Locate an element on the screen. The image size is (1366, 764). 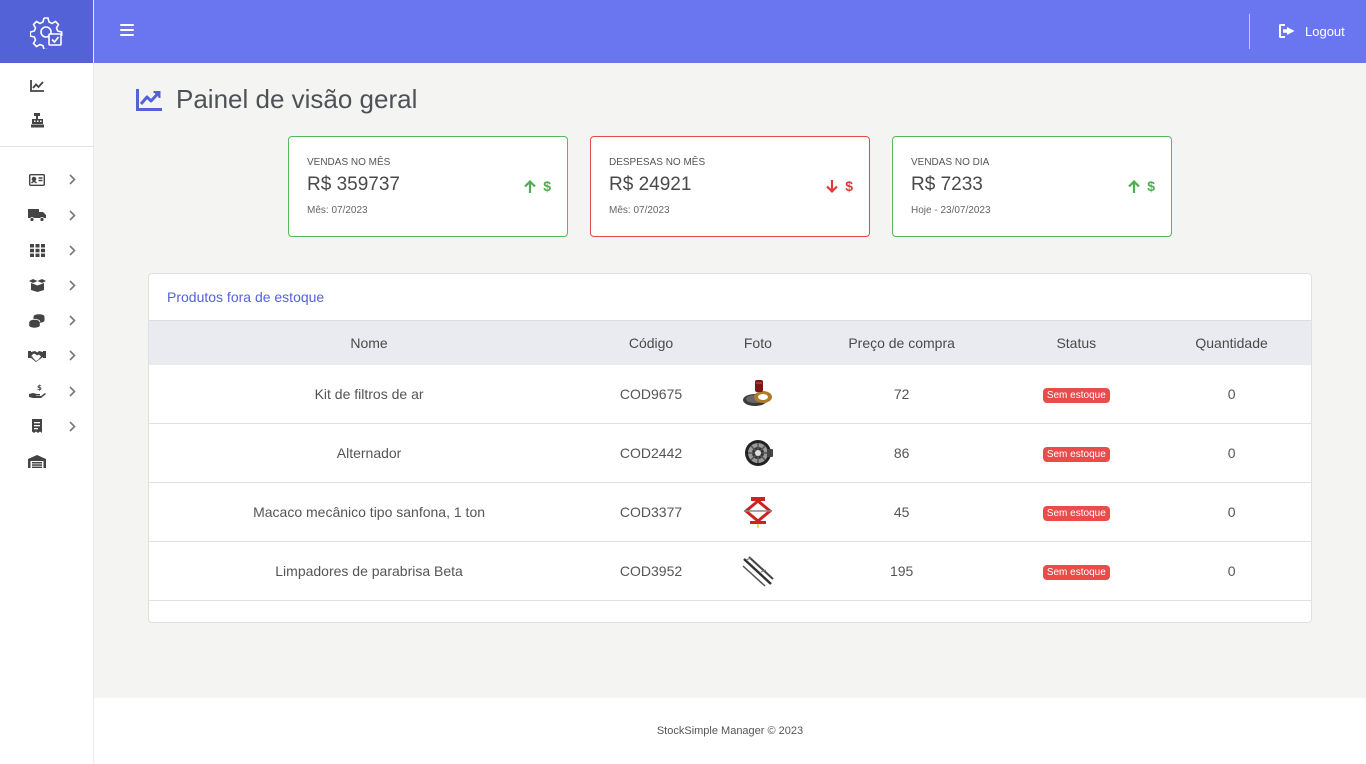
alternator-photo is located at coordinates (758, 453).